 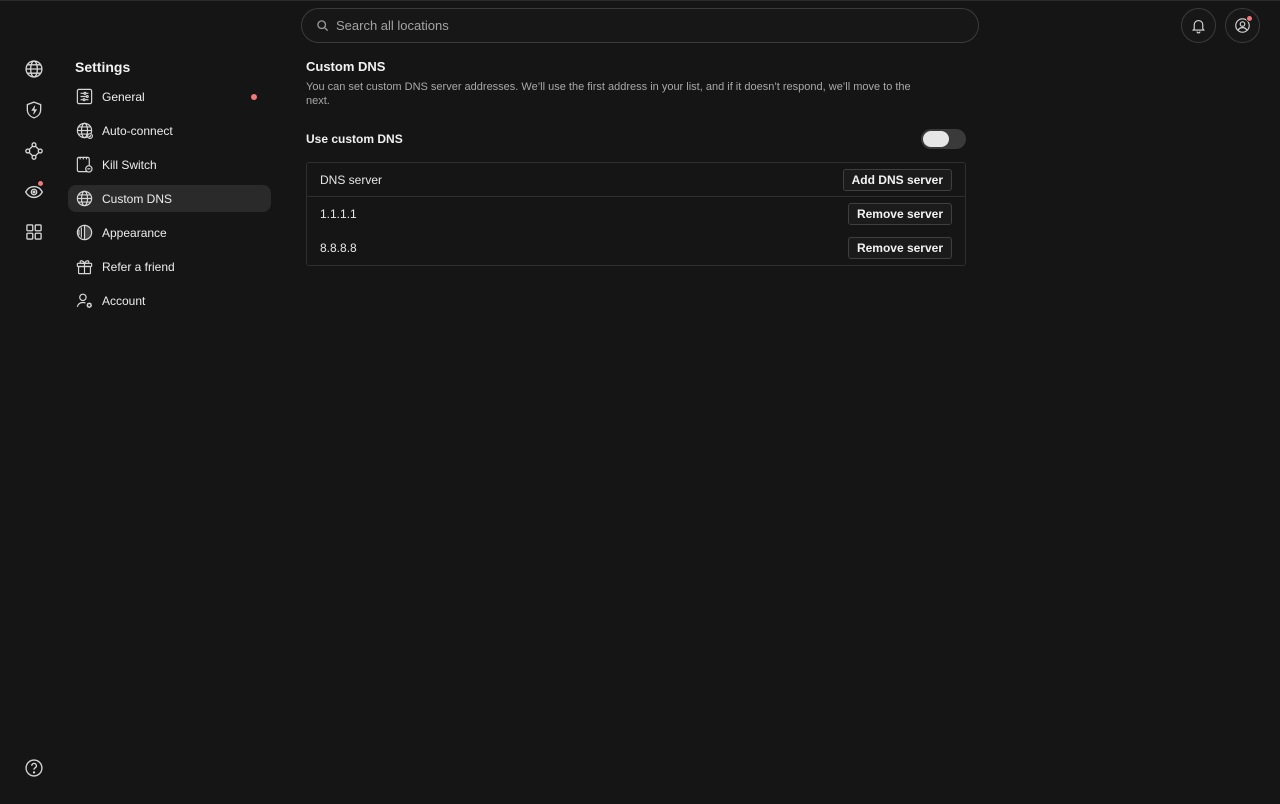 I want to click on globe-icon, so click(x=34, y=69).